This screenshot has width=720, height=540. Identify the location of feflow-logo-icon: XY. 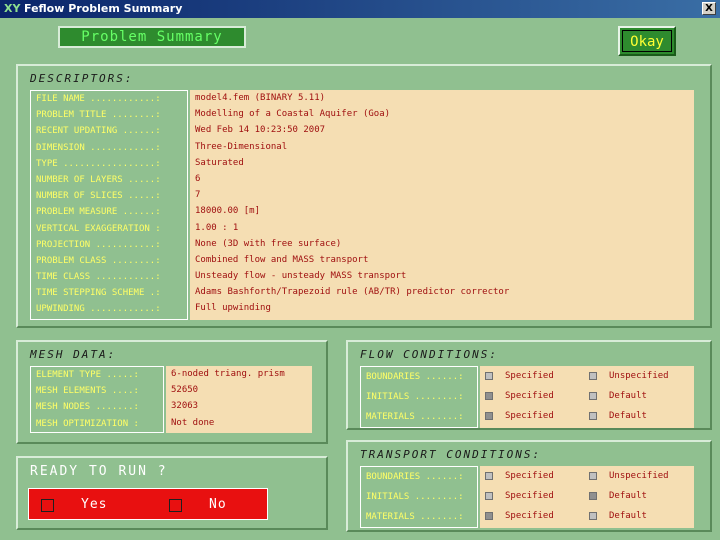
(12, 8).